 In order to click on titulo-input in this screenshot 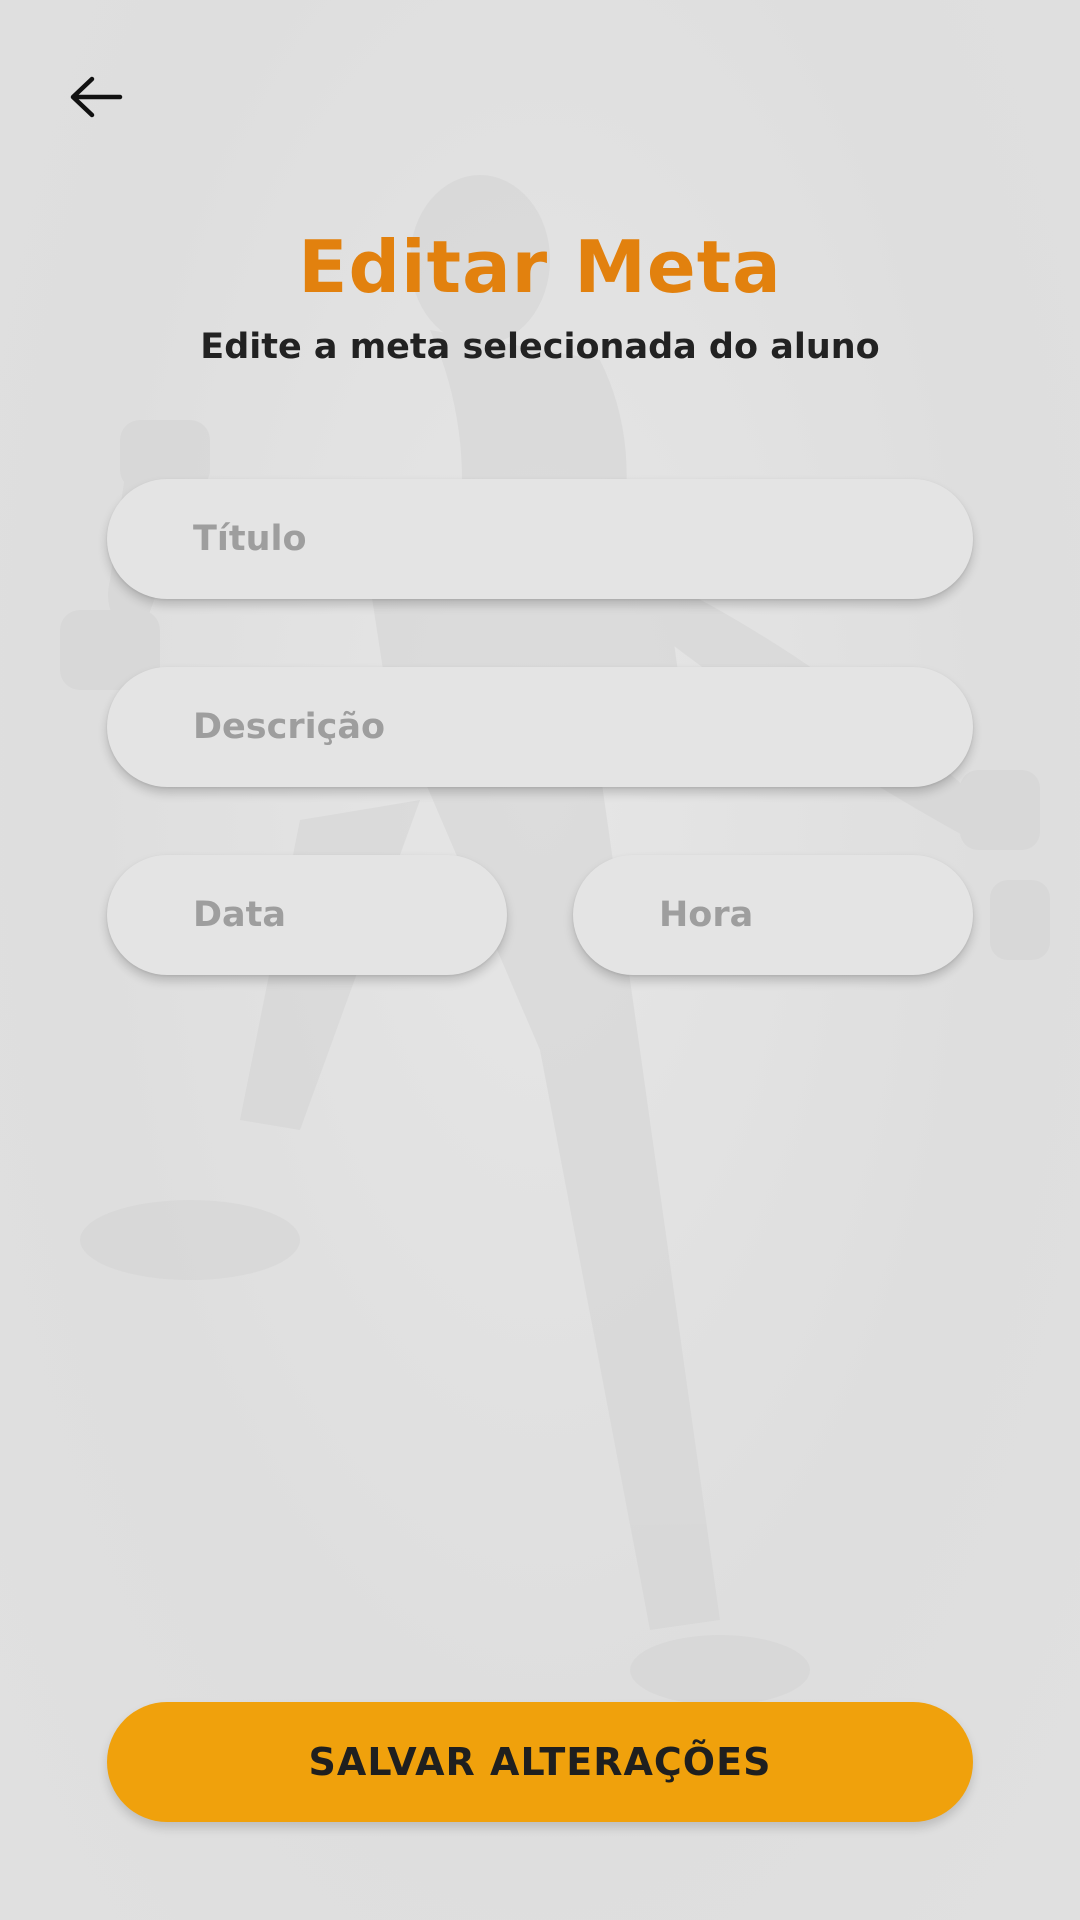, I will do `click(583, 539)`.